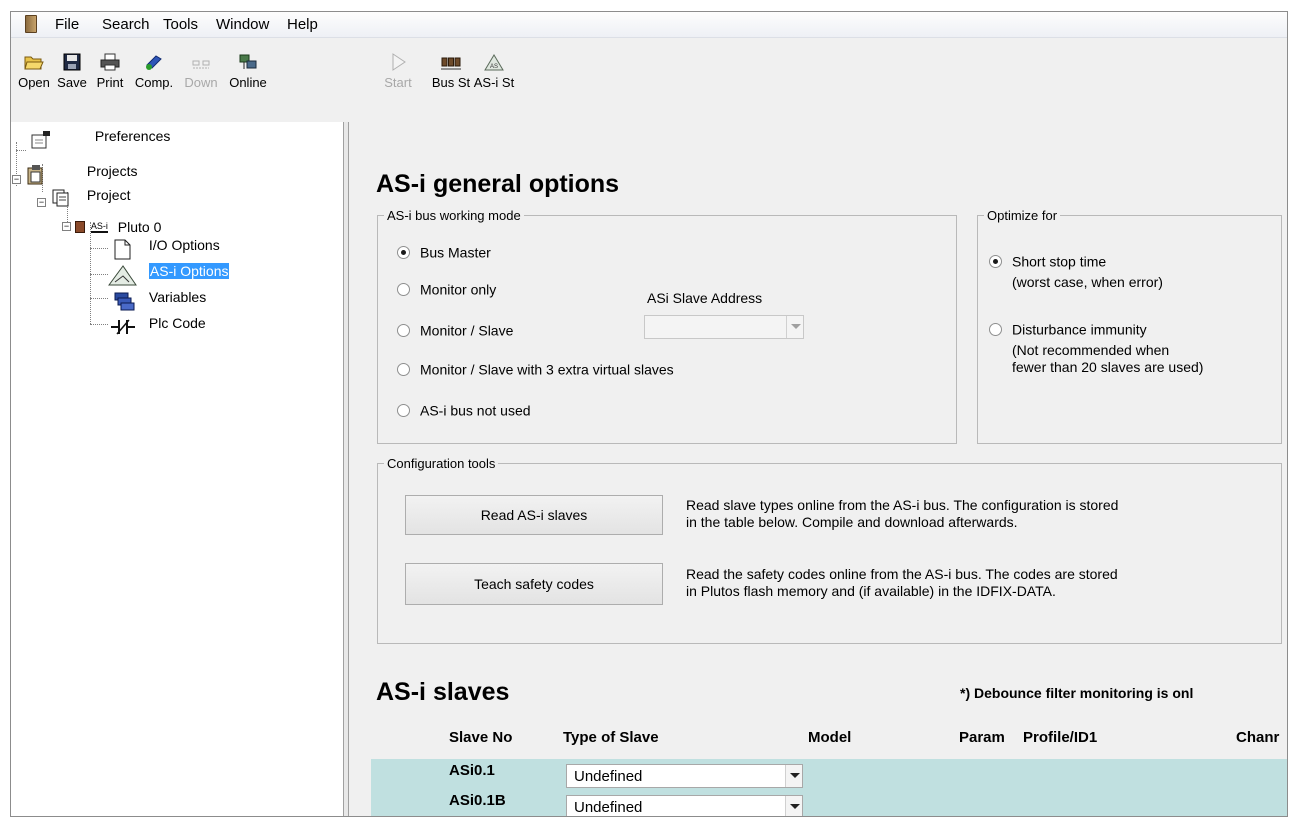 The image size is (1296, 825). Describe the element at coordinates (1059, 261) in the screenshot. I see `radio-label: Short stop time` at that location.